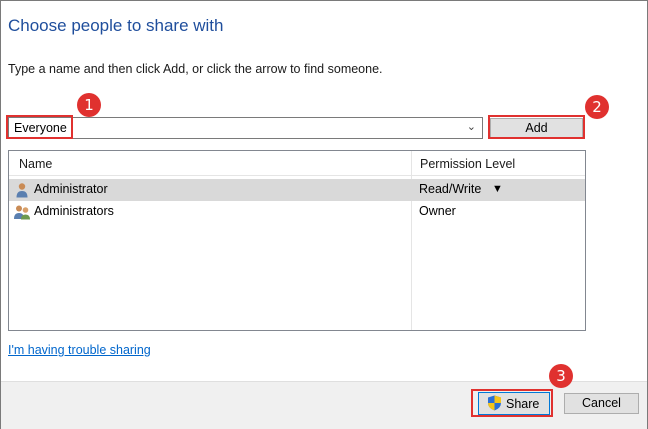 This screenshot has height=429, width=648. What do you see at coordinates (89, 105) in the screenshot?
I see `annotation-badge-1: 1` at bounding box center [89, 105].